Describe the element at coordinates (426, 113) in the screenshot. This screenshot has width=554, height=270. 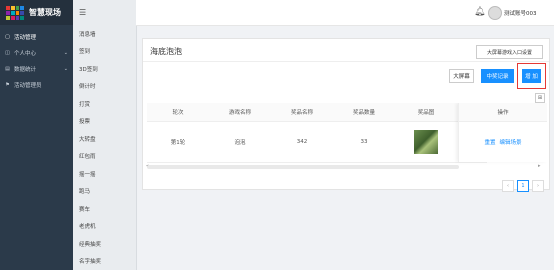
I see `header-cell: 奖品图` at that location.